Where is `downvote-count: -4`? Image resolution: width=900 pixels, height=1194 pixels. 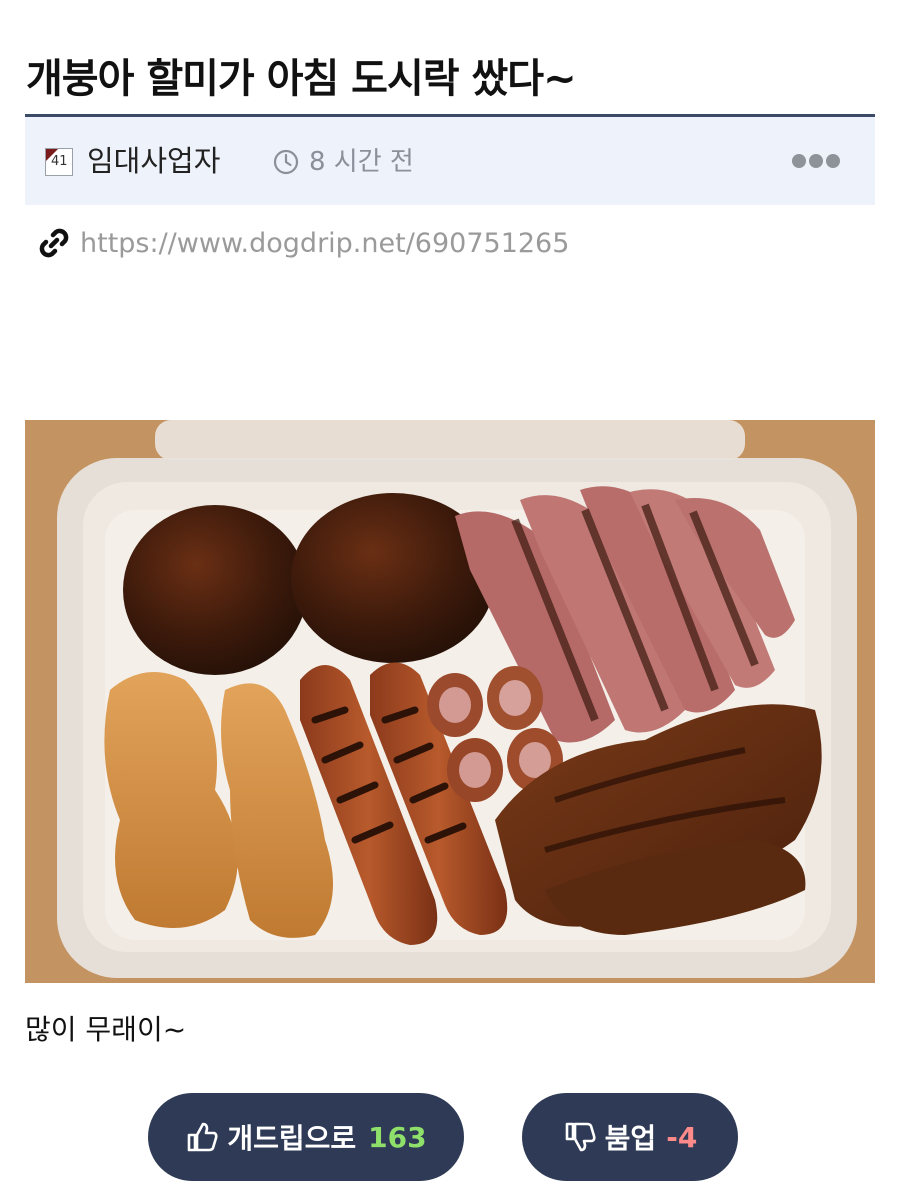
downvote-count: -4 is located at coordinates (682, 1137).